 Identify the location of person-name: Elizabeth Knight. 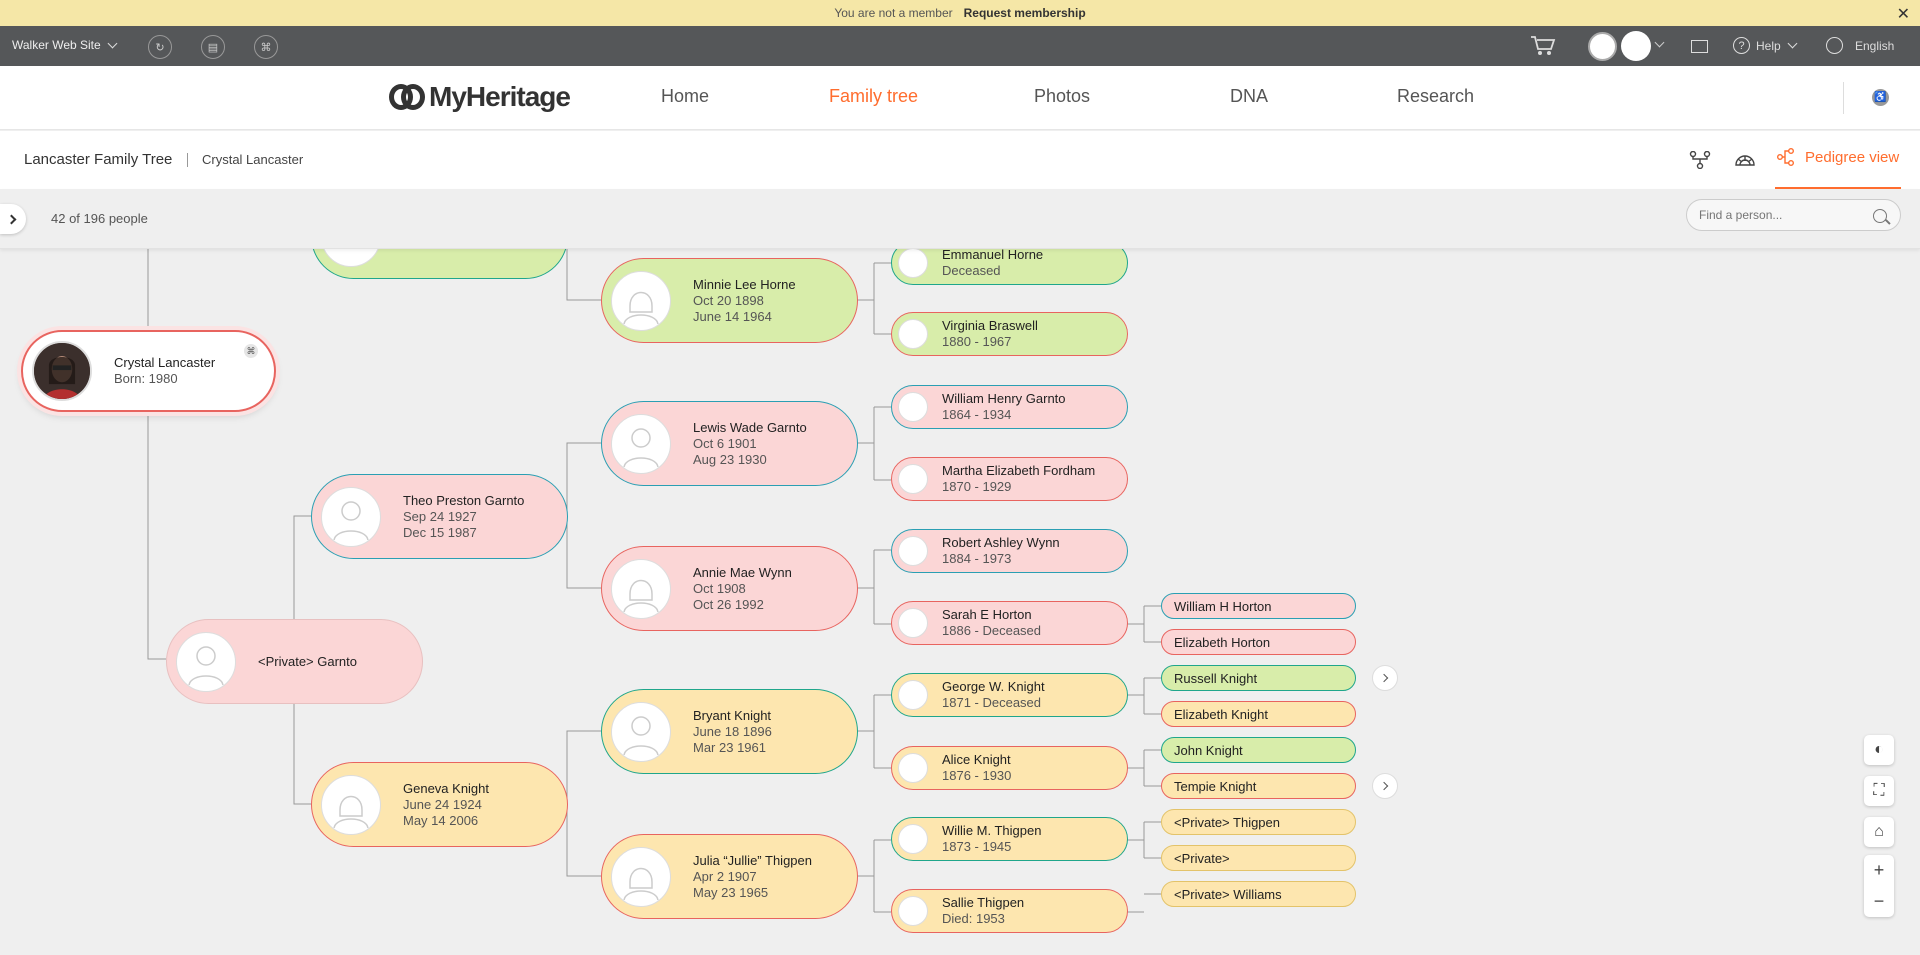
(1221, 714).